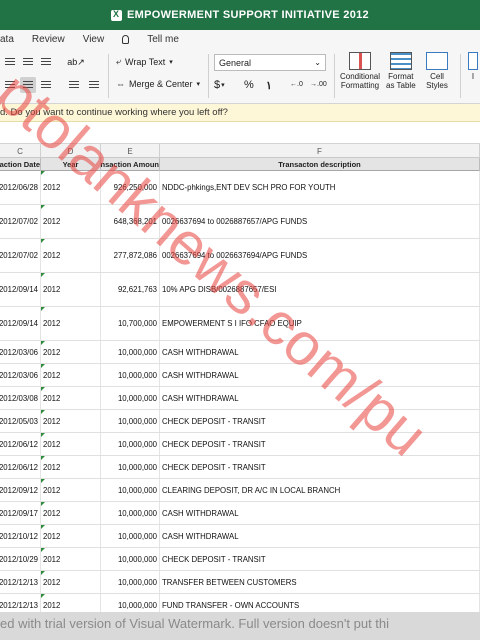  I want to click on merge-center-button: ⇔ Merge & Center ▾, so click(158, 84).